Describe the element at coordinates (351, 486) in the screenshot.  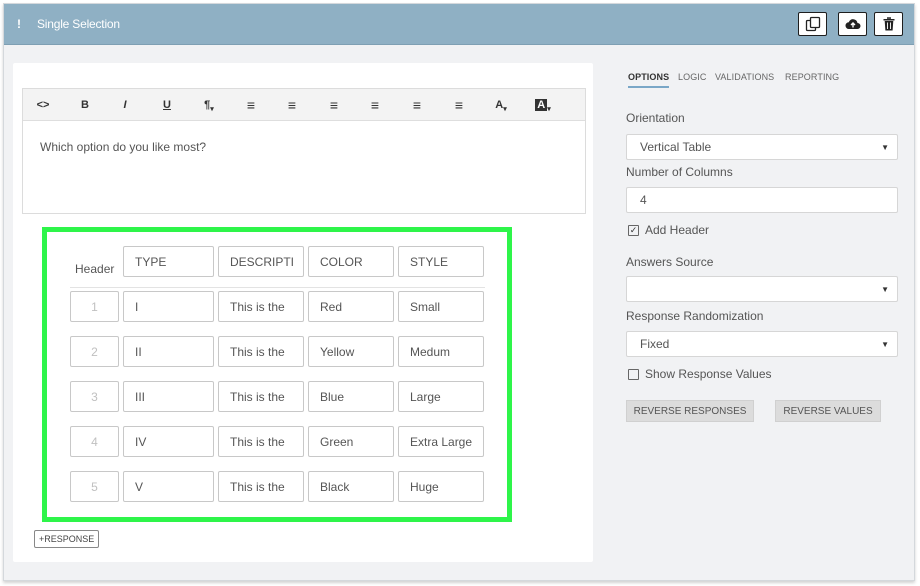
I see `row-cell-color: Black` at that location.